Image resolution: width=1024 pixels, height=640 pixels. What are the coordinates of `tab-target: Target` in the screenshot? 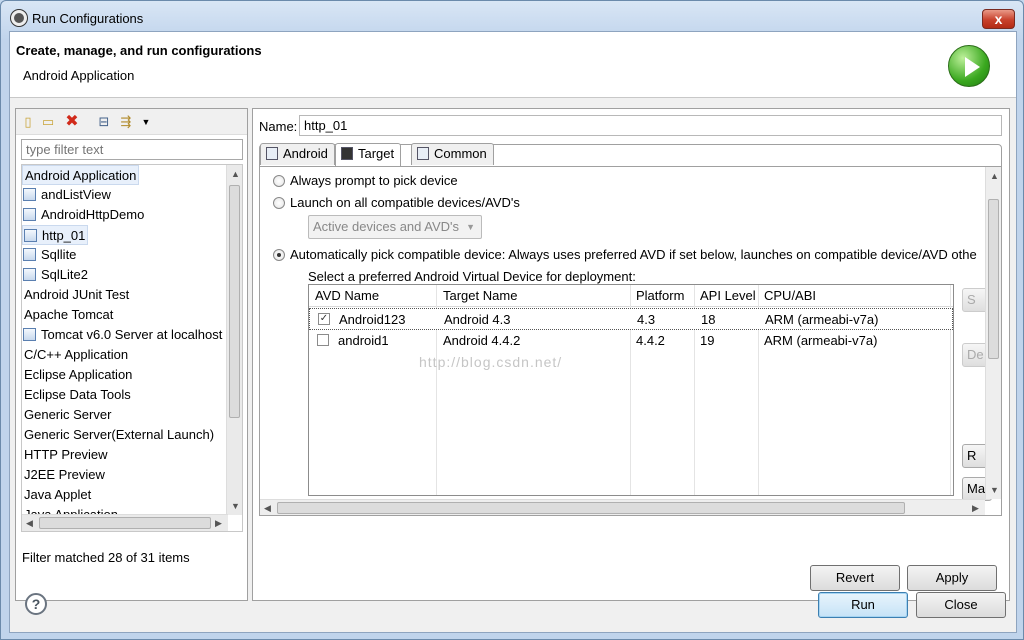 It's located at (368, 154).